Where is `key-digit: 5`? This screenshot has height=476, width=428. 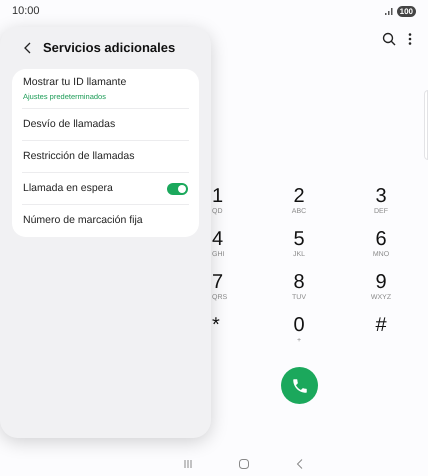
key-digit: 5 is located at coordinates (299, 239).